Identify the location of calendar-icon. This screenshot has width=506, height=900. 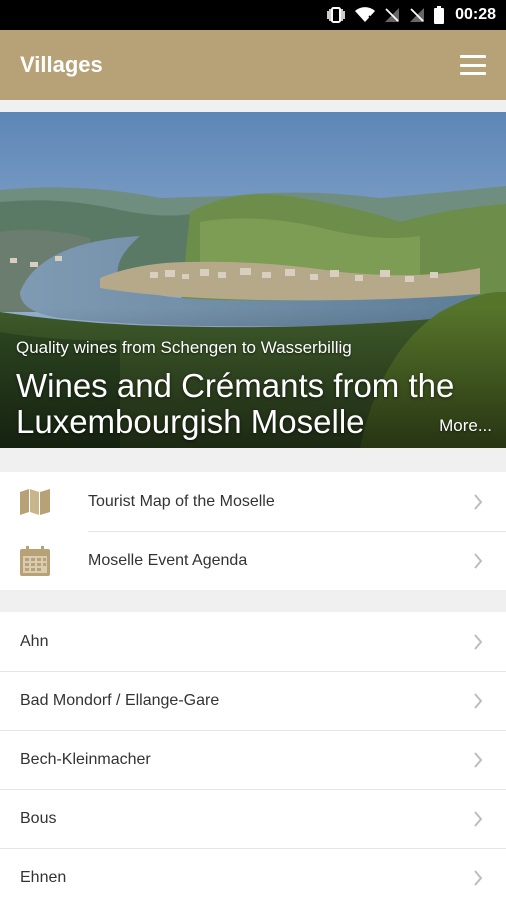
(35, 560).